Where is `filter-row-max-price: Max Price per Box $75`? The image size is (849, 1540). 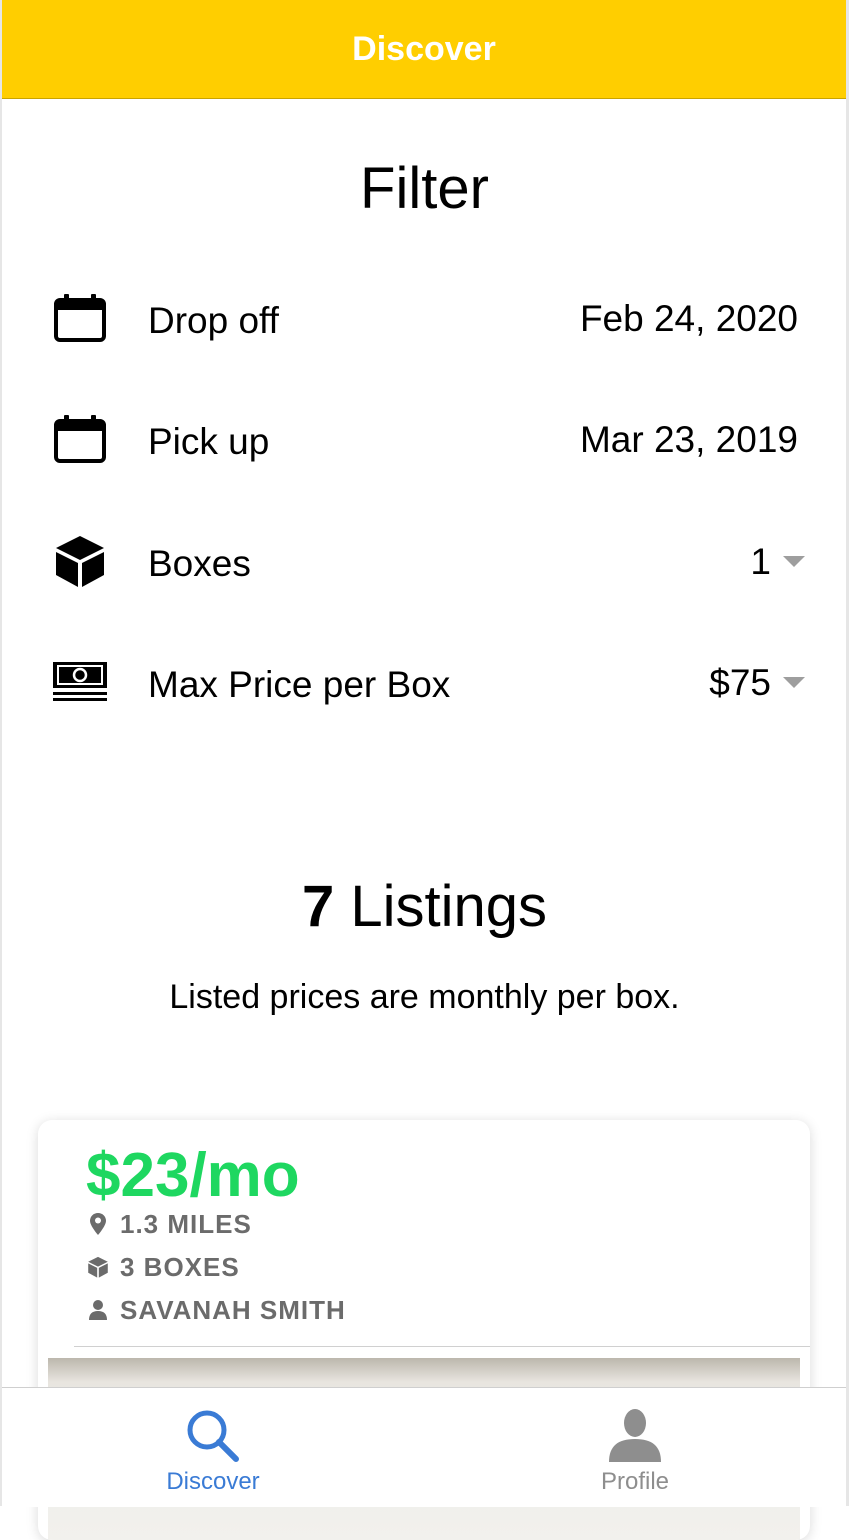 filter-row-max-price: Max Price per Box $75 is located at coordinates (424, 682).